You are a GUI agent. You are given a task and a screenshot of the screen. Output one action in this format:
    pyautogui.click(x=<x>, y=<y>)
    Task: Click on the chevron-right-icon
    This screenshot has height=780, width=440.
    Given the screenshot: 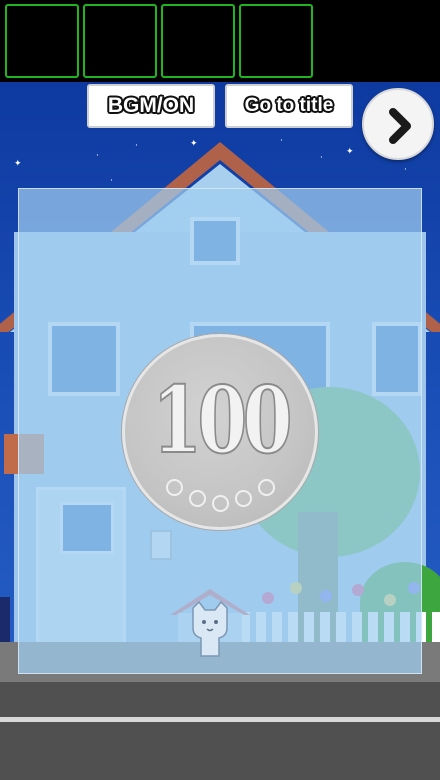 What is the action you would take?
    pyautogui.click(x=400, y=126)
    